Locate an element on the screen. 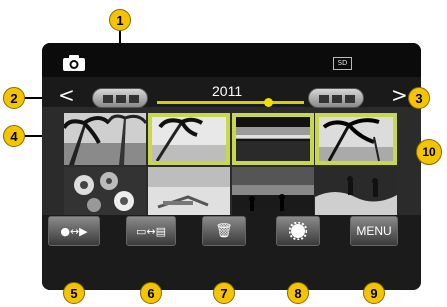 The height and width of the screenshot is (307, 447). callout-1: 1 is located at coordinates (120, 20).